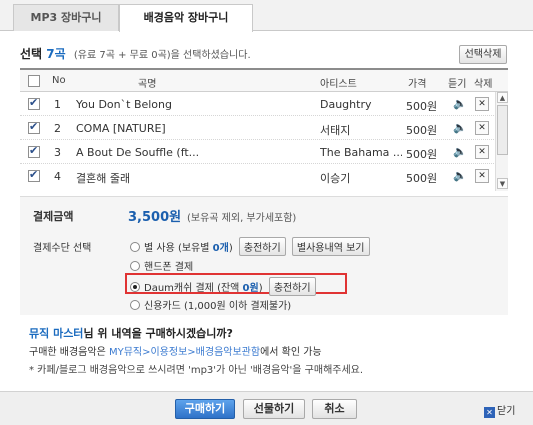  I want to click on table-header: No 곡명 아티스트 가격 듣기 삭제, so click(264, 81).